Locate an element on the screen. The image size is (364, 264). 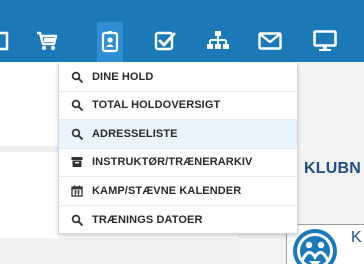
menu-item-label: DINE HOLD is located at coordinates (123, 76).